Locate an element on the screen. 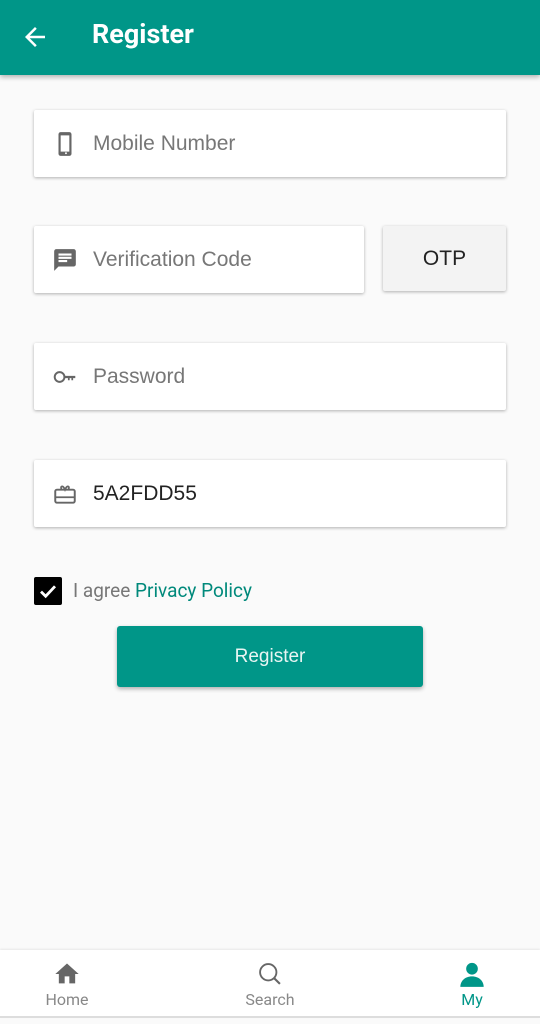  invite-code-field is located at coordinates (270, 493).